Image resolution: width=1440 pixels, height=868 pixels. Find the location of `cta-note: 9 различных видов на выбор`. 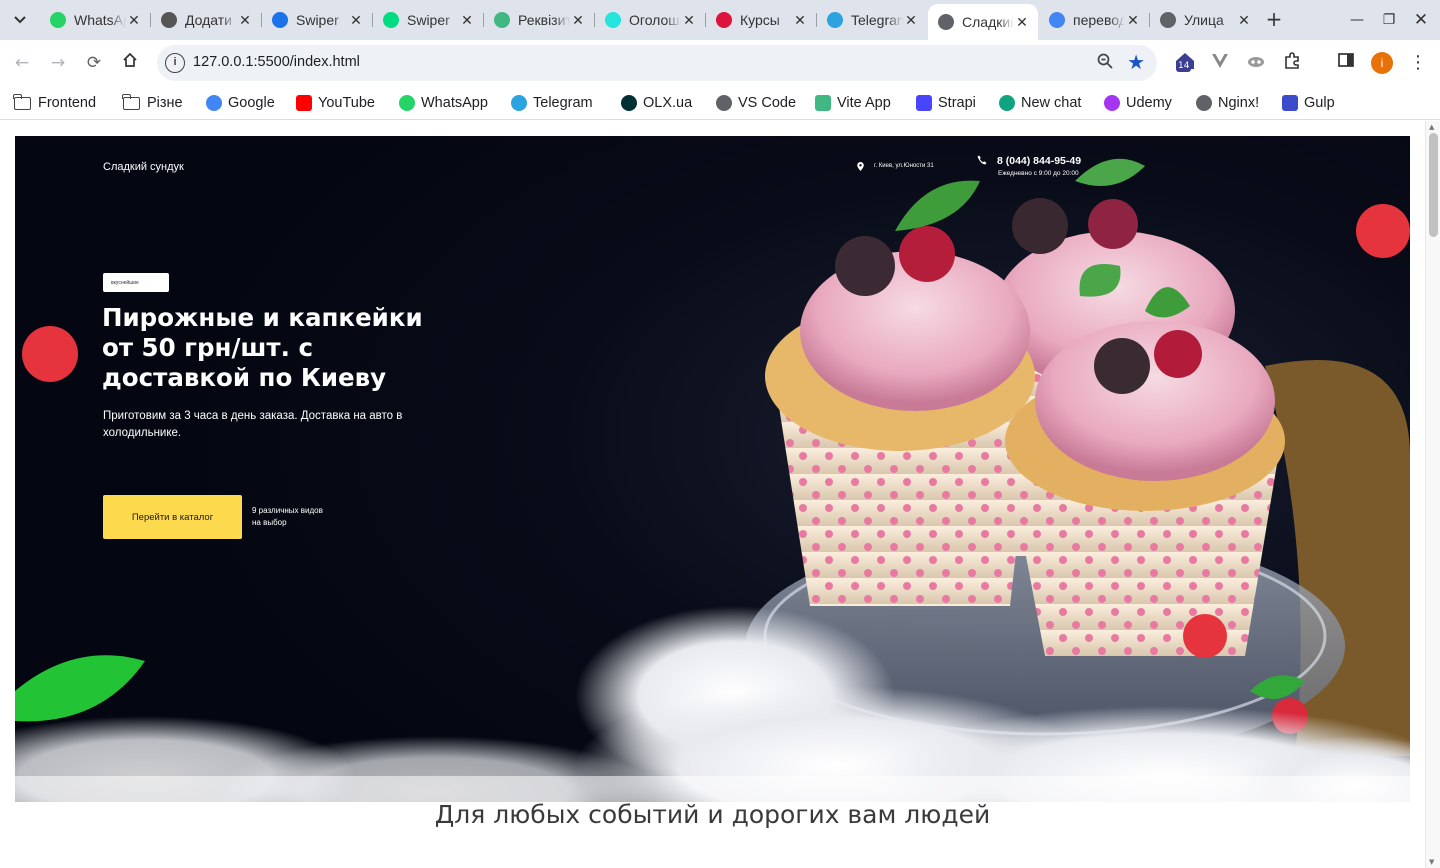

cta-note: 9 различных видов на выбор is located at coordinates (287, 516).